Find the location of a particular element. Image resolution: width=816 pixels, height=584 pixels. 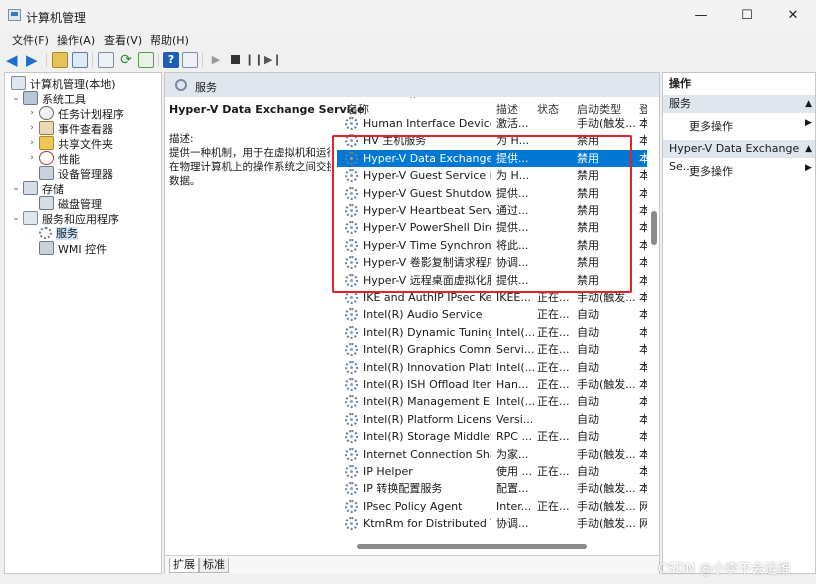

window-title: 计算机管理 is located at coordinates (56, 18).